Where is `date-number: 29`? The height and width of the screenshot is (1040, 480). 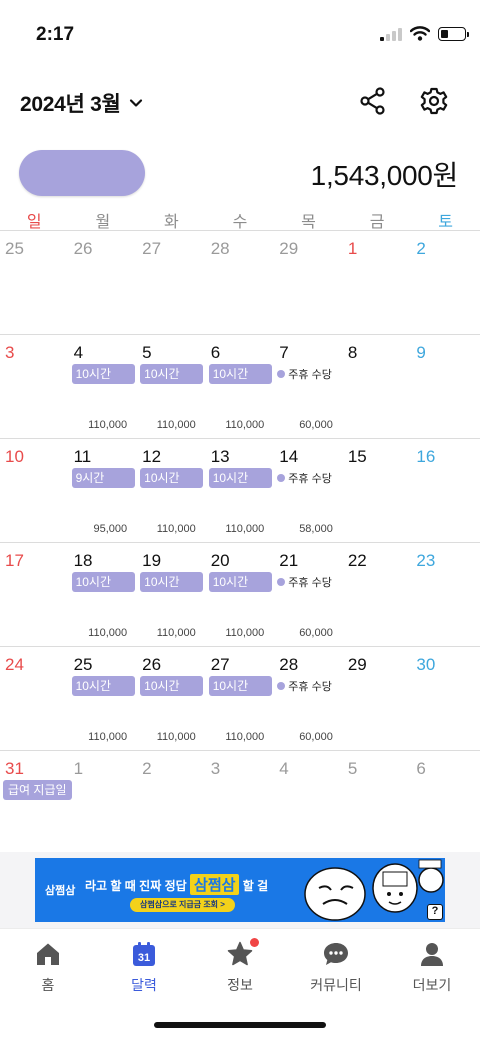 date-number: 29 is located at coordinates (289, 248).